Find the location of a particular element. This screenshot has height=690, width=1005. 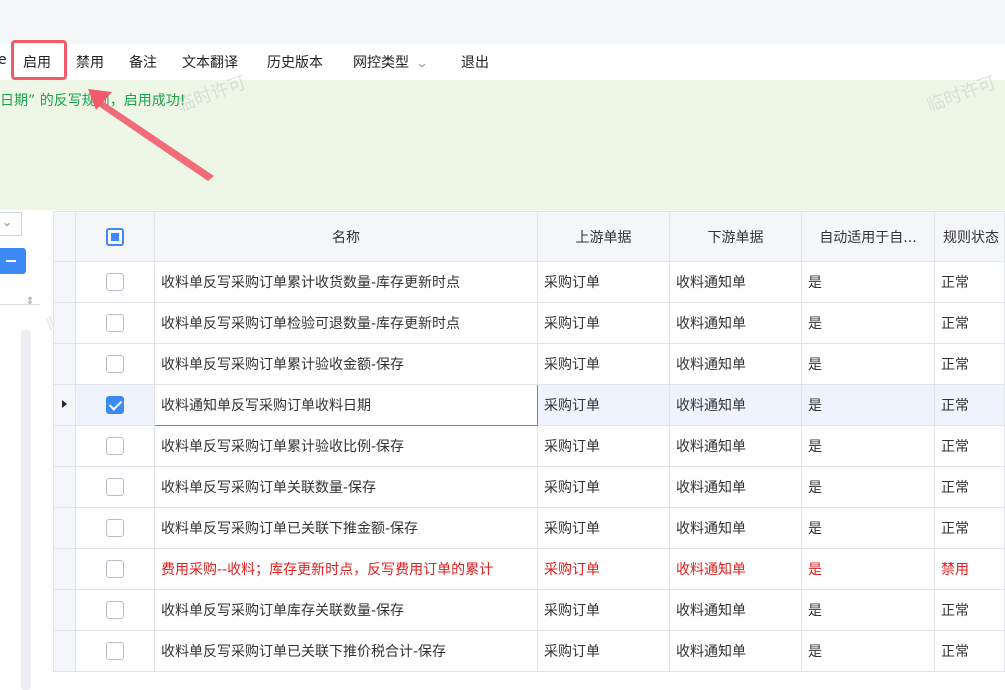

table-row: 收料单反写采购订单已关联下推价税合计-保存 采购订单 收料通知单是正常 is located at coordinates (529, 651).